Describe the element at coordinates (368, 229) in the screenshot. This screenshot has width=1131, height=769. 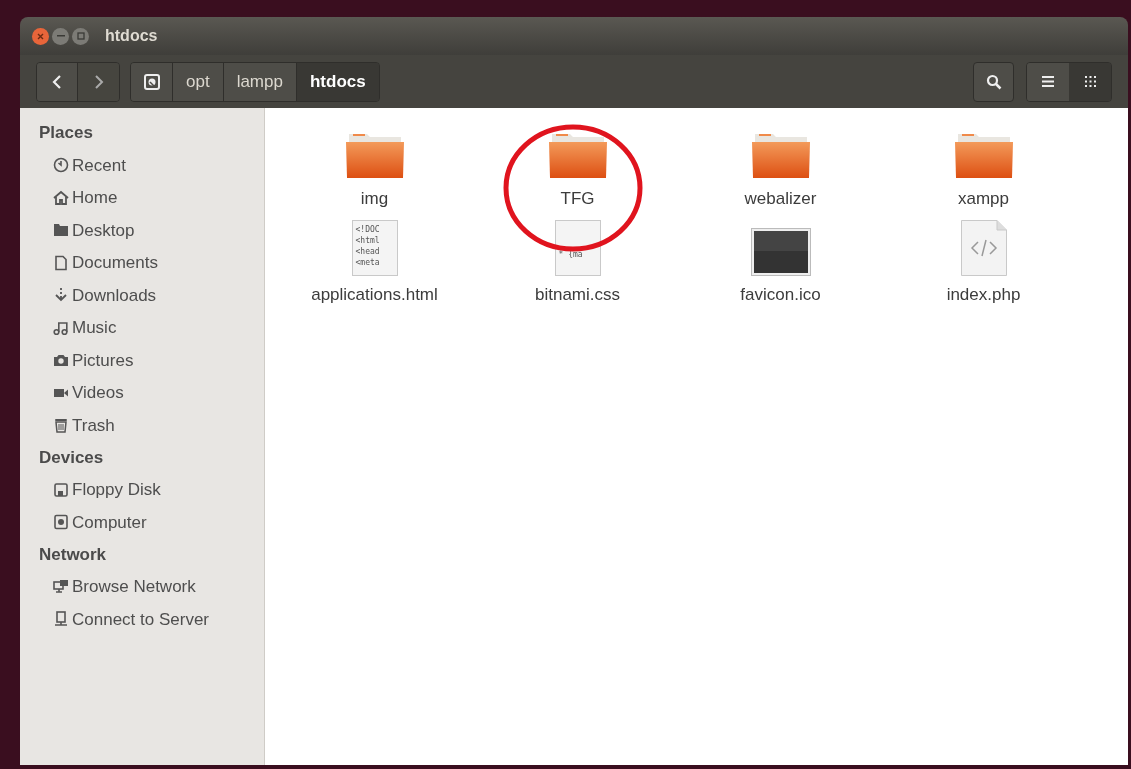
I see `preview-text: <!DOC` at that location.